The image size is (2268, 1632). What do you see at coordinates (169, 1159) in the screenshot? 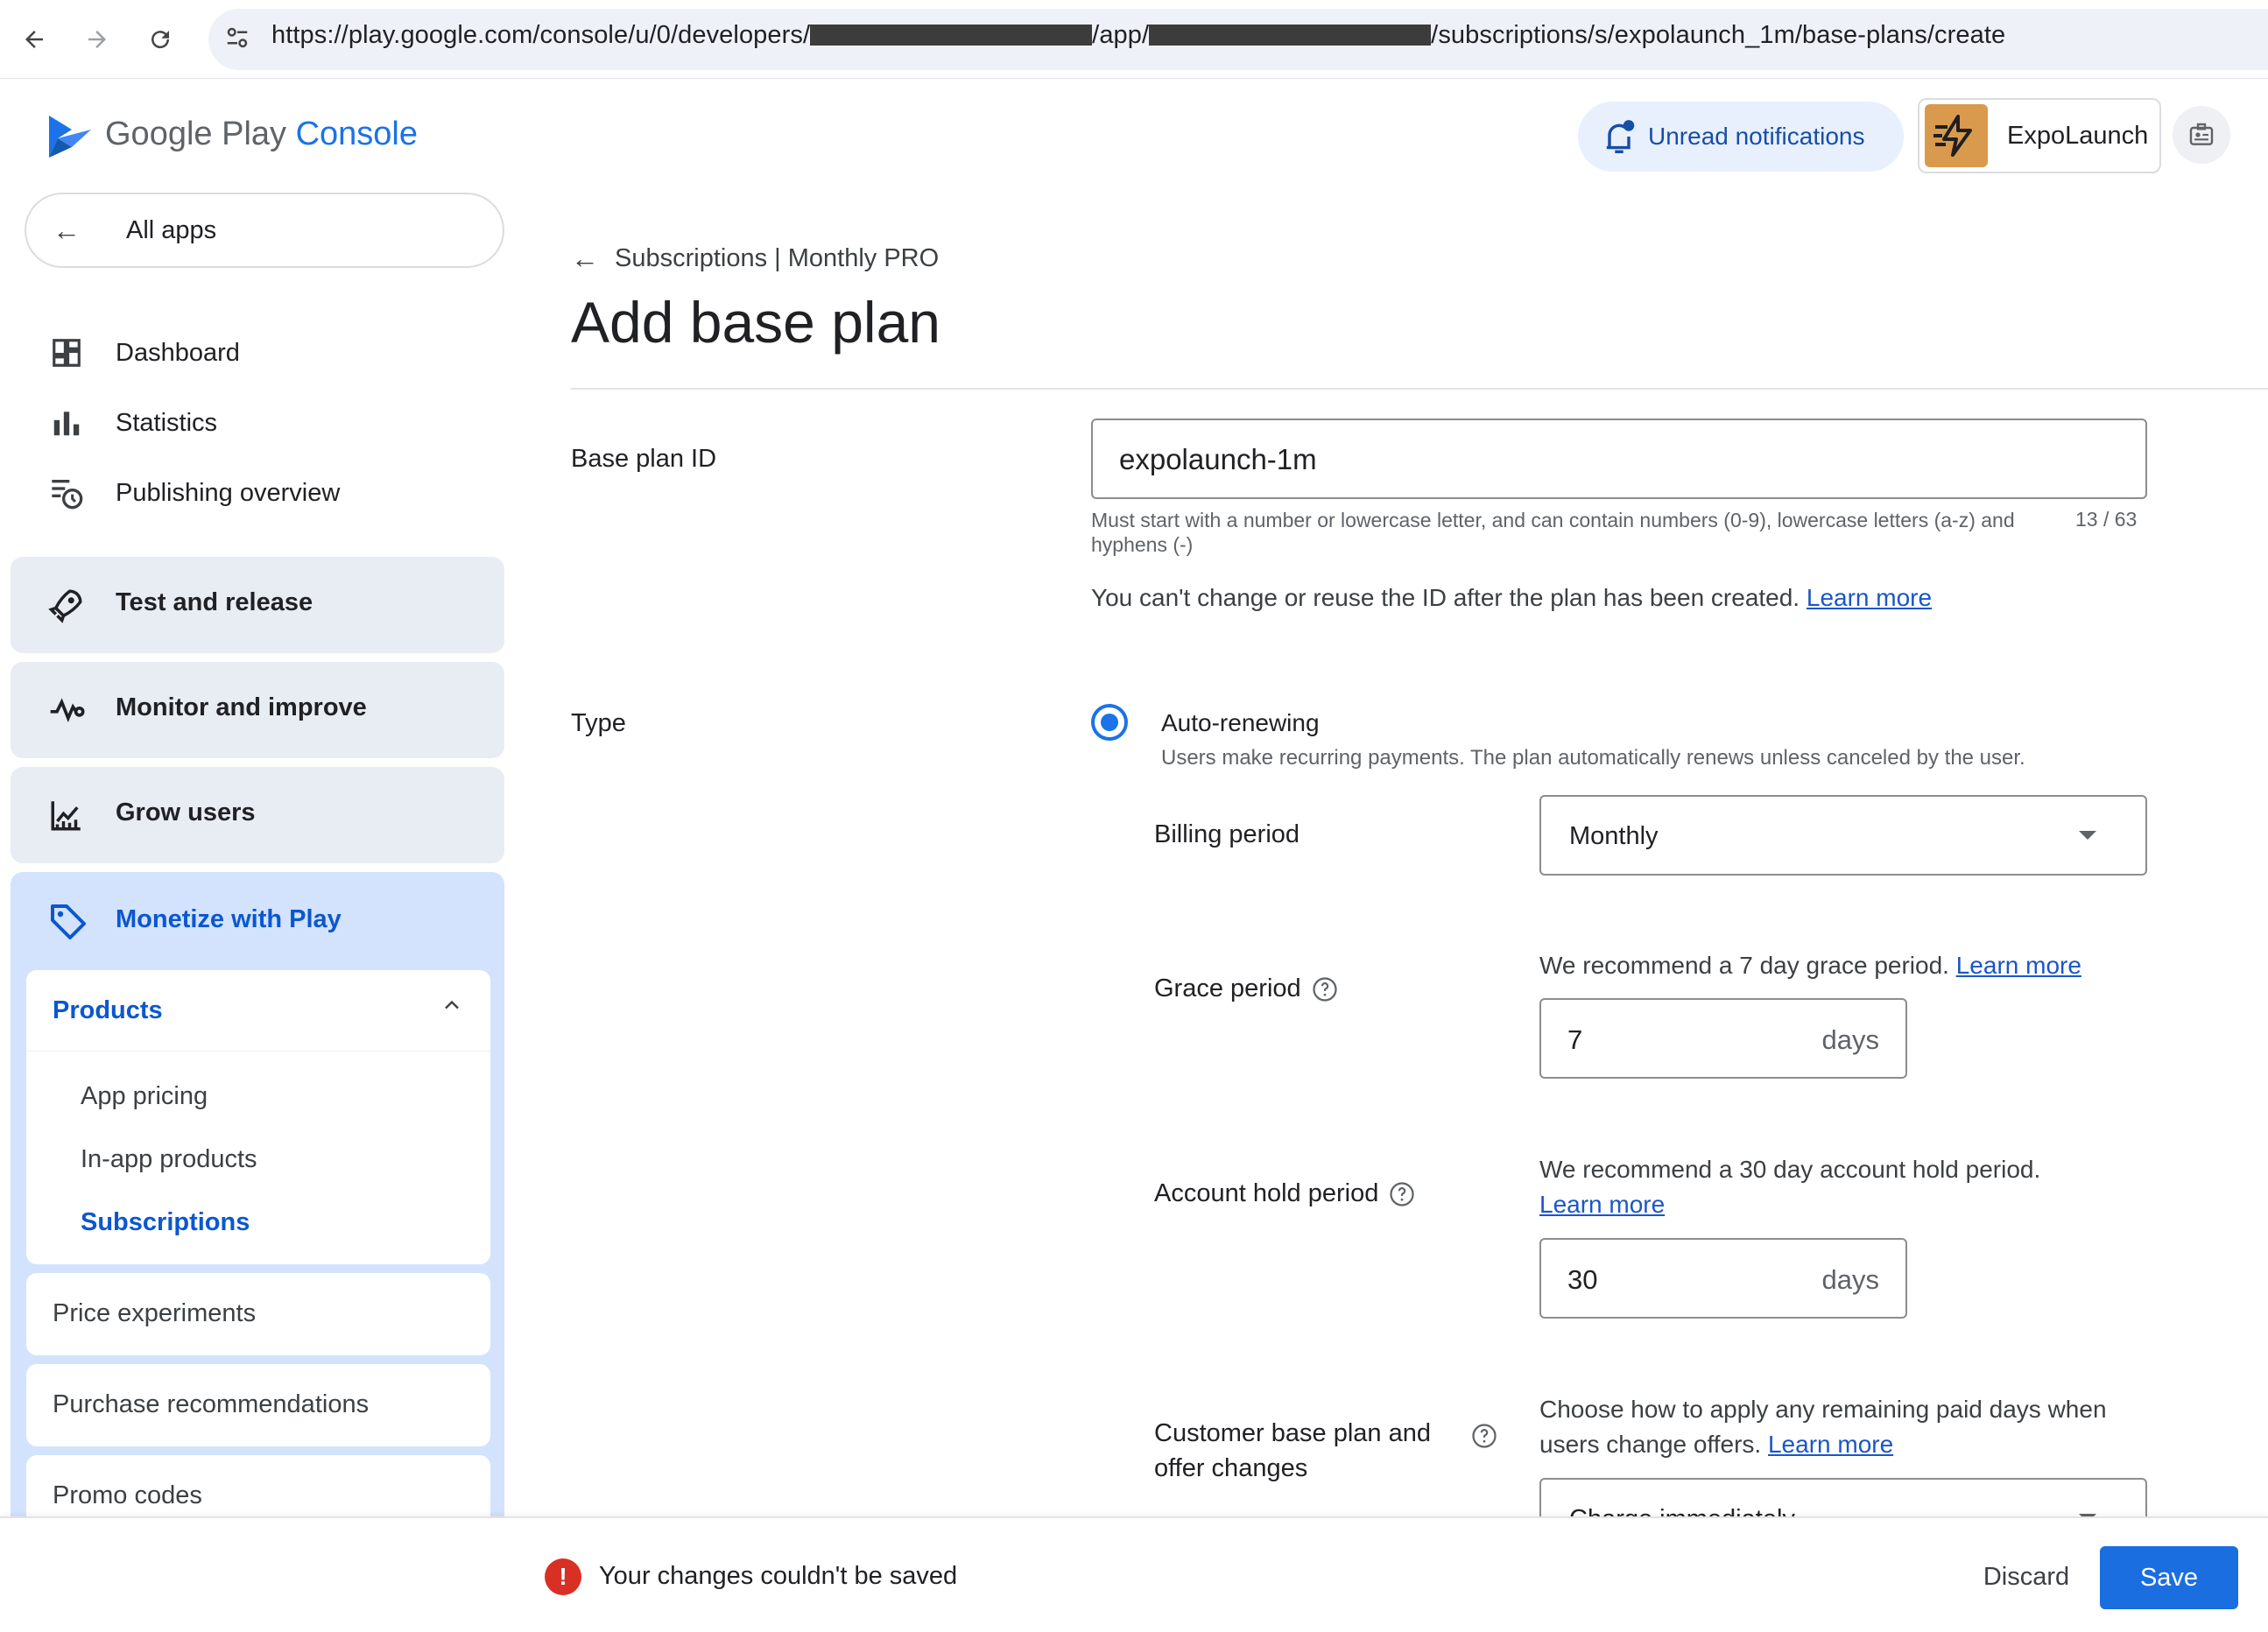
I see `sidebar-item-in-app-products: In-app products` at bounding box center [169, 1159].